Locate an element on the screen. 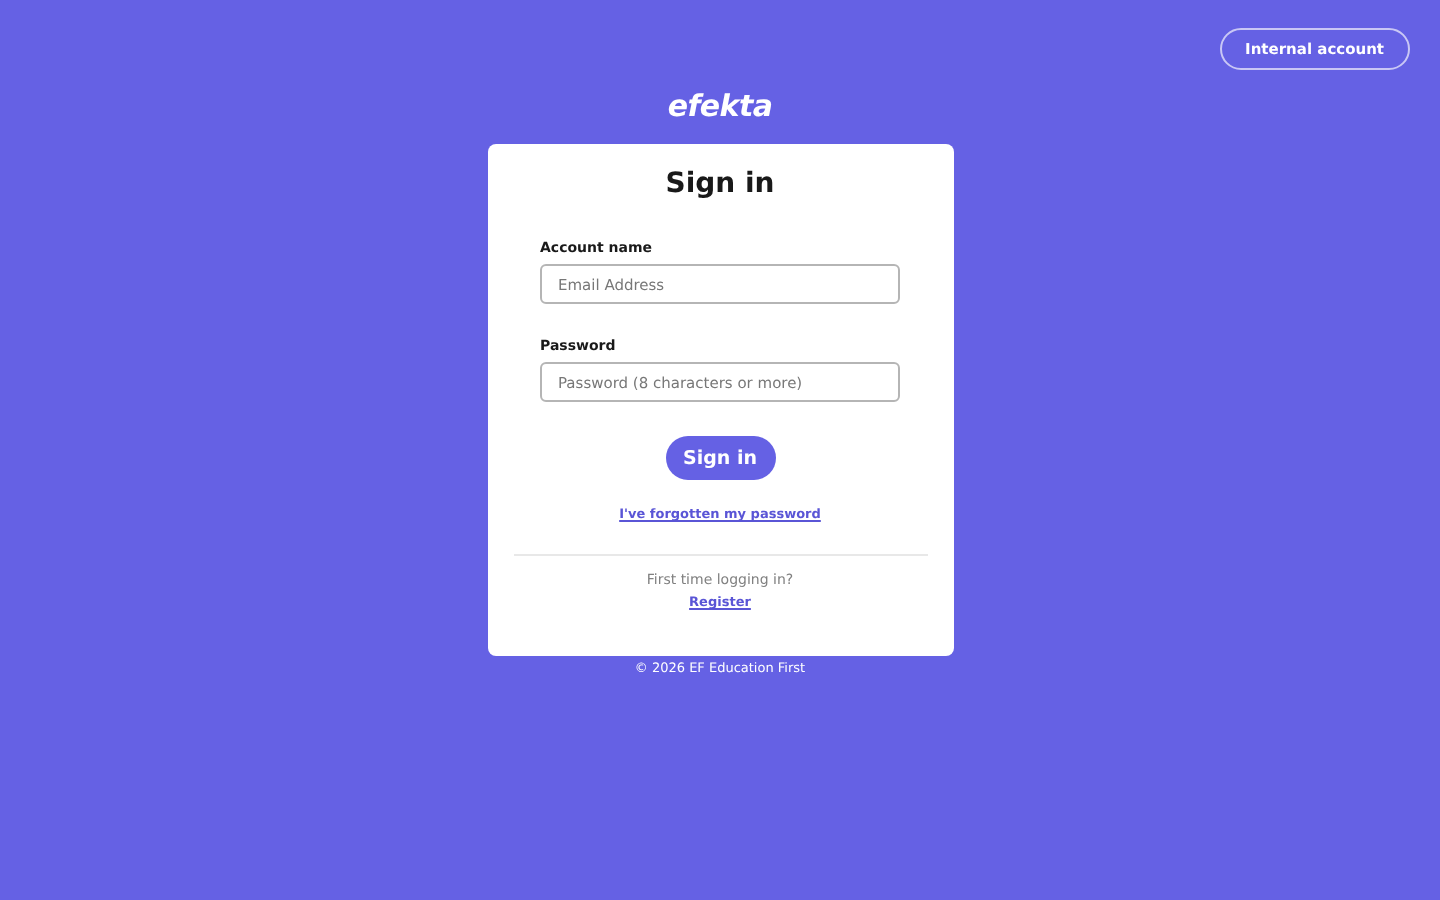 Image resolution: width=1440 pixels, height=900 pixels. logo: efekta is located at coordinates (720, 108).